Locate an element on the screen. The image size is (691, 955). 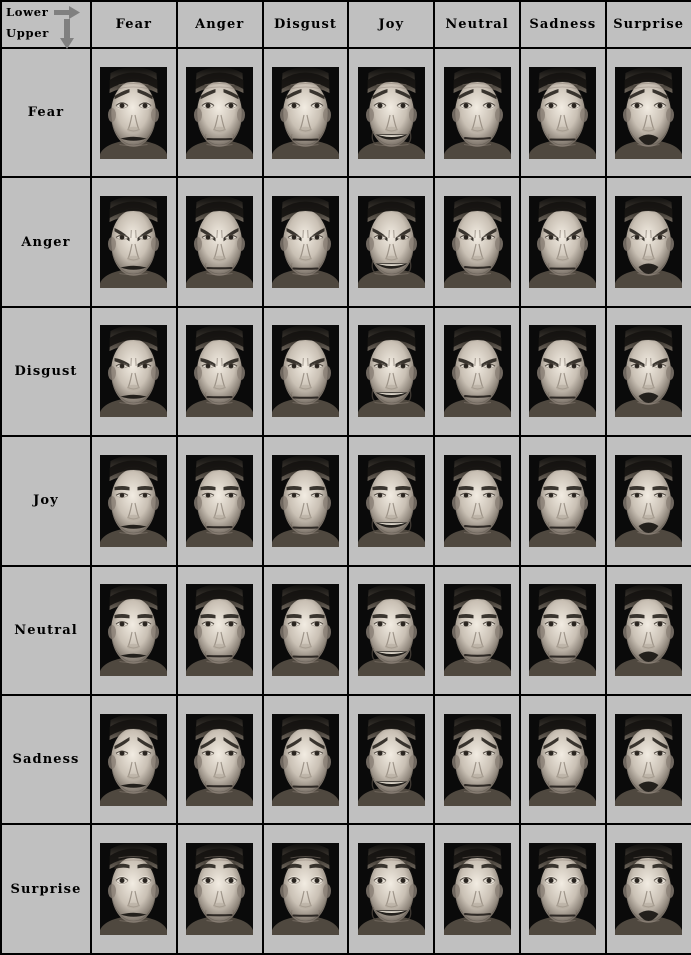
face-cell-upper-surprise-lower-disgust is located at coordinates (305, 889).